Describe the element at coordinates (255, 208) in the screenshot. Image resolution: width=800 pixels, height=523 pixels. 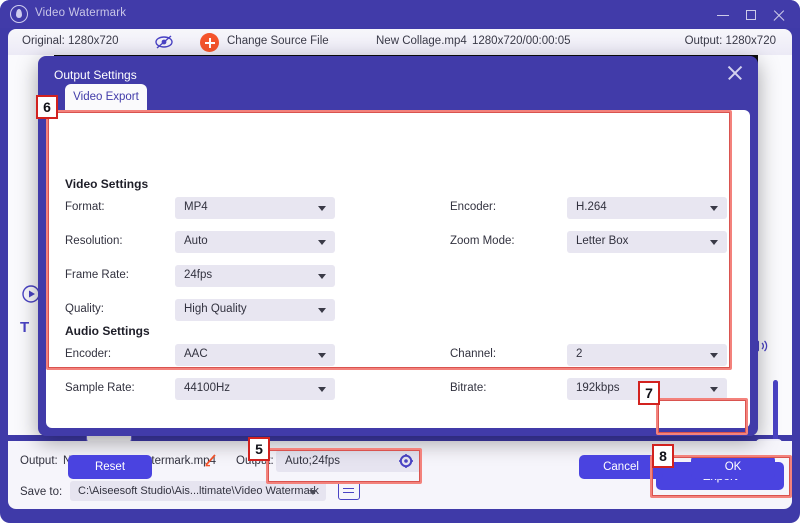
I see `format-dropdown: MP4` at that location.